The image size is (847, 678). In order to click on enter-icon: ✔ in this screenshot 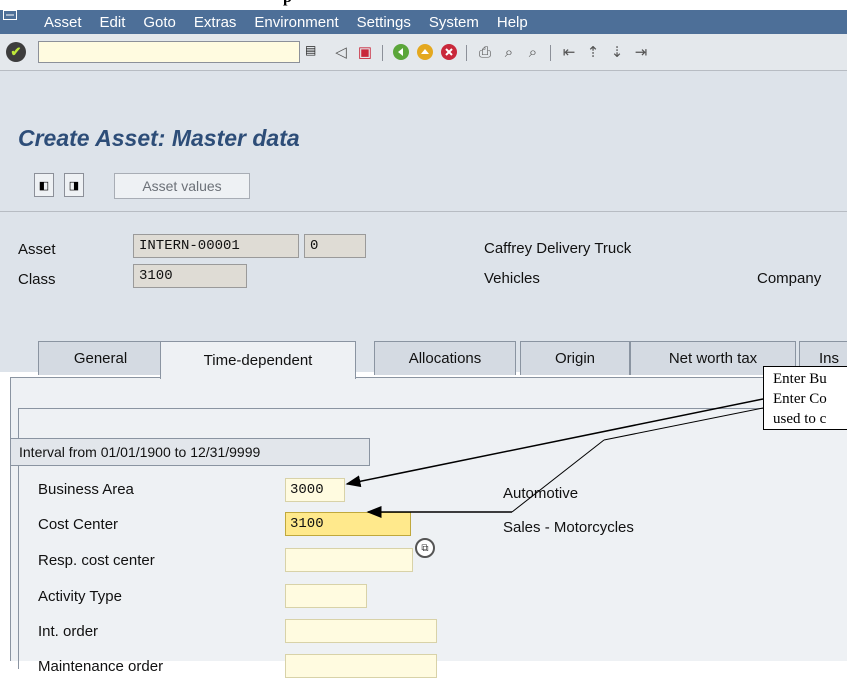, I will do `click(16, 52)`.